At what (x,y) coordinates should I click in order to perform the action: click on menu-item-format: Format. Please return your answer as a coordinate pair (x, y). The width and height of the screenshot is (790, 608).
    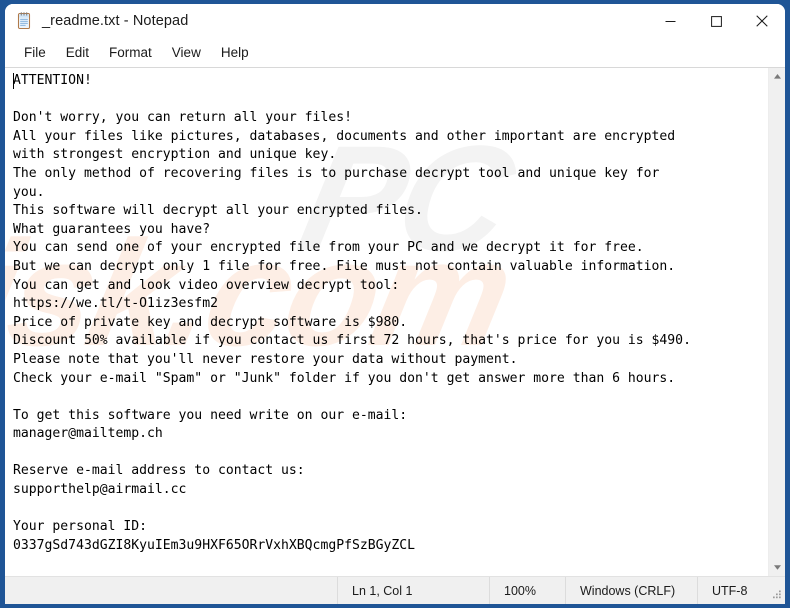
    Looking at the image, I should click on (130, 53).